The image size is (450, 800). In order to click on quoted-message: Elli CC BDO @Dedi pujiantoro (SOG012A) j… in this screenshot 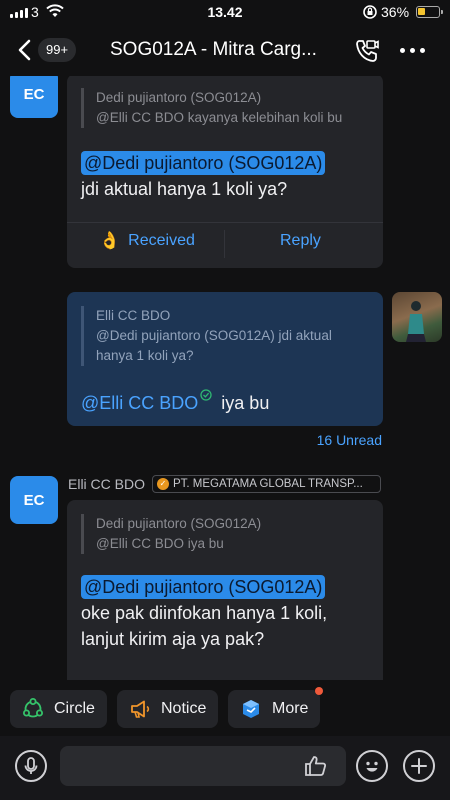, I will do `click(226, 336)`.